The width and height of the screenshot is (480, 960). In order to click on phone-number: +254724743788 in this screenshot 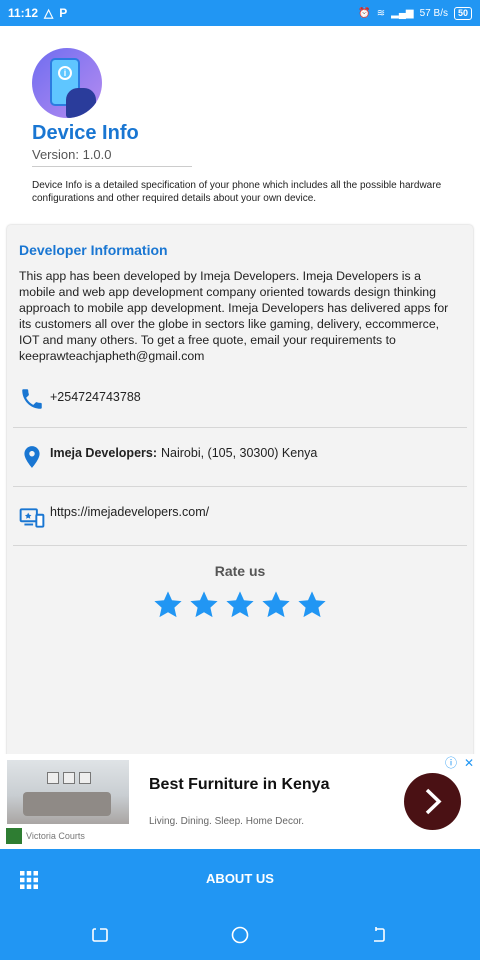, I will do `click(95, 397)`.